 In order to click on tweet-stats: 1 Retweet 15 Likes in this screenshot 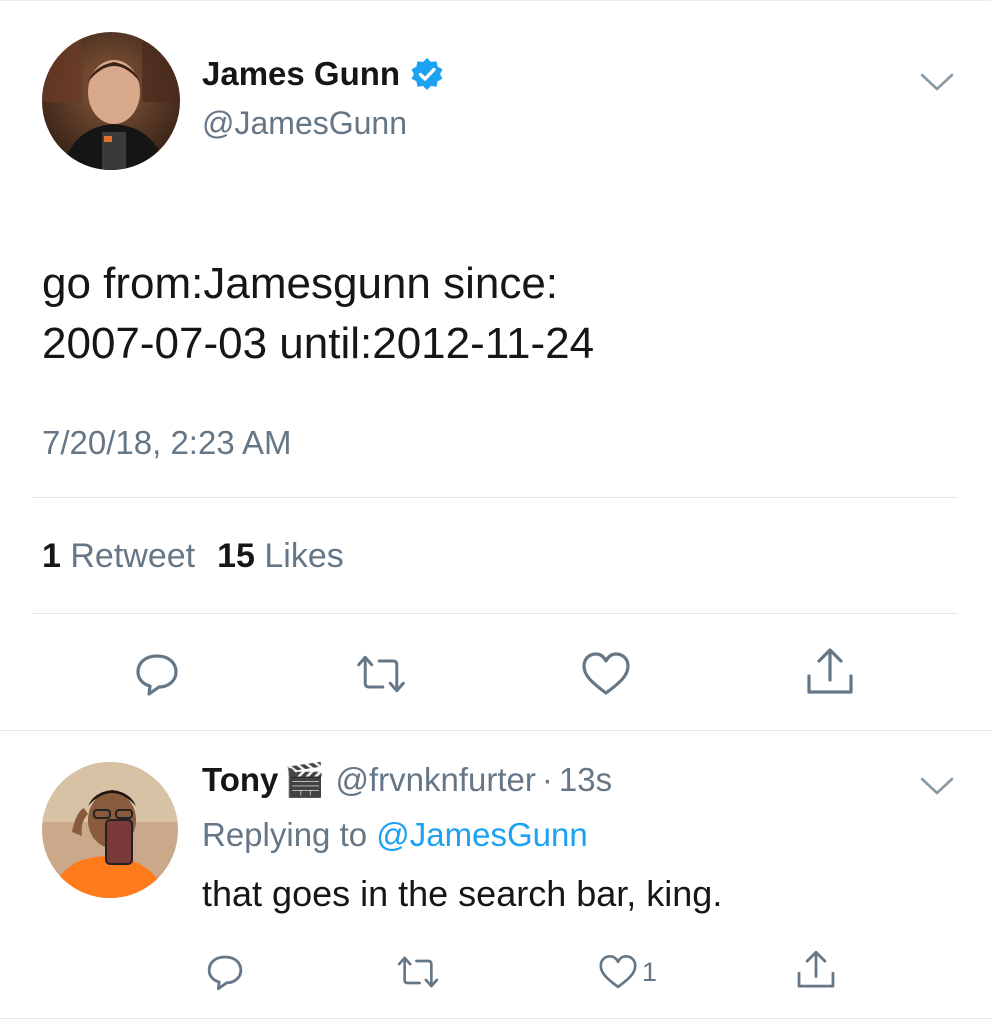, I will do `click(193, 556)`.